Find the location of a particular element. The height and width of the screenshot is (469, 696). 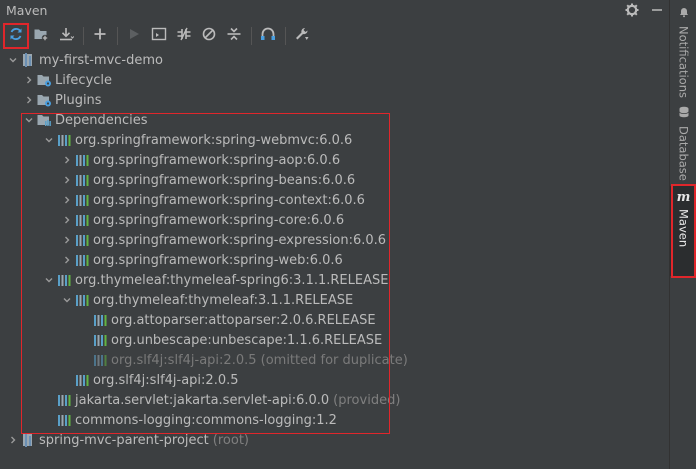

tree-node-dependency: org.springframework:spring-webmvc:6.0.6 is located at coordinates (334, 140).